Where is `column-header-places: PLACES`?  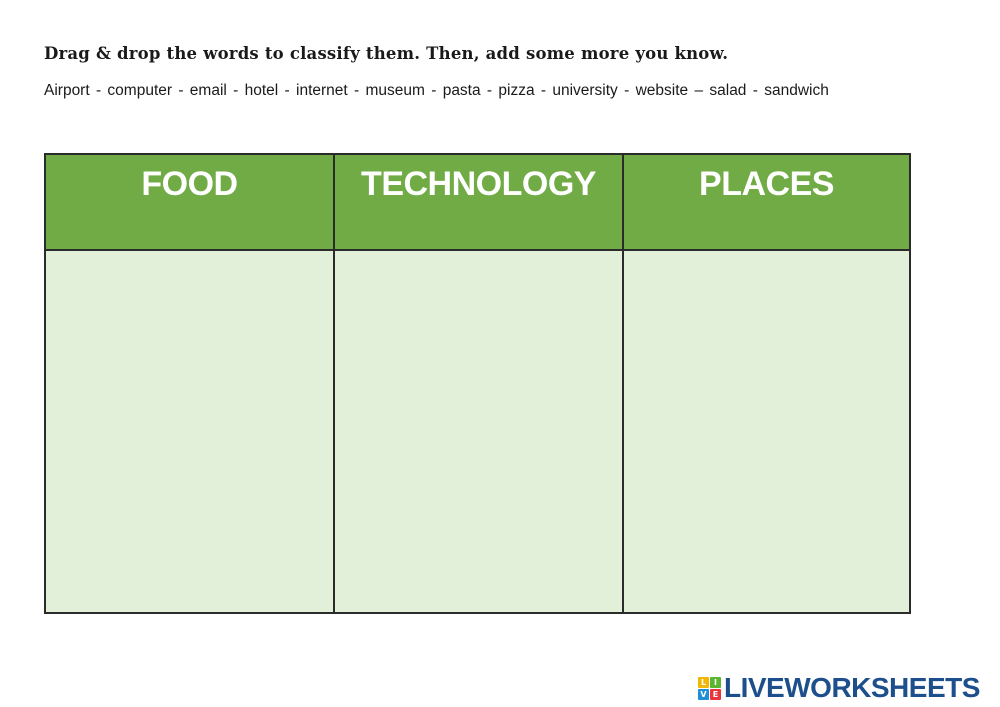 column-header-places: PLACES is located at coordinates (766, 203).